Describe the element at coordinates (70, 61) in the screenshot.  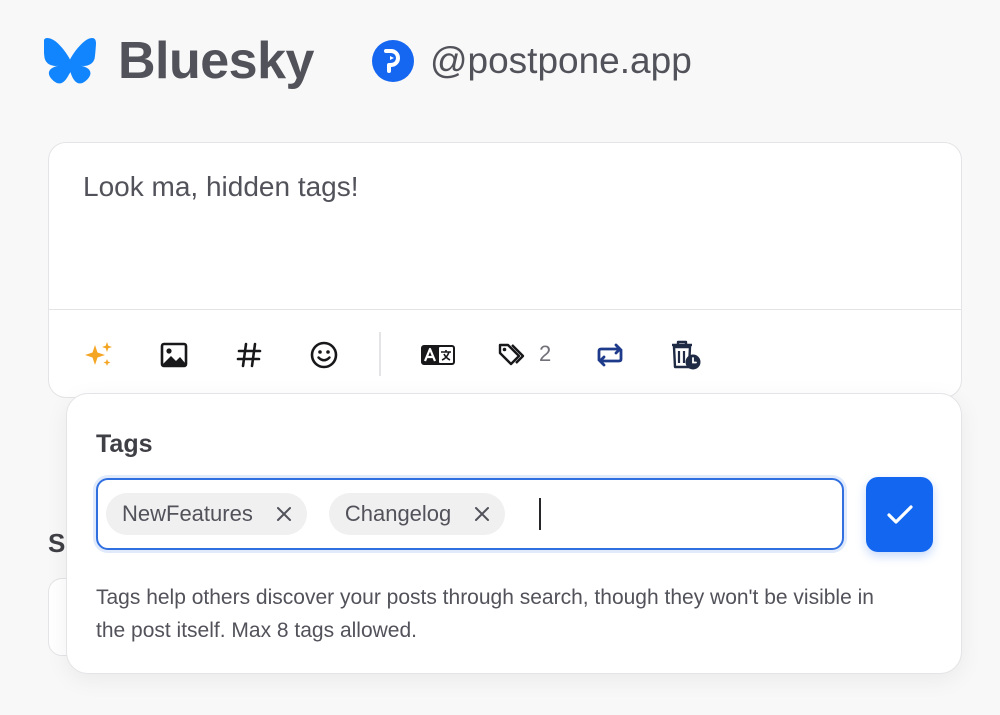
I see `butterfly-icon` at that location.